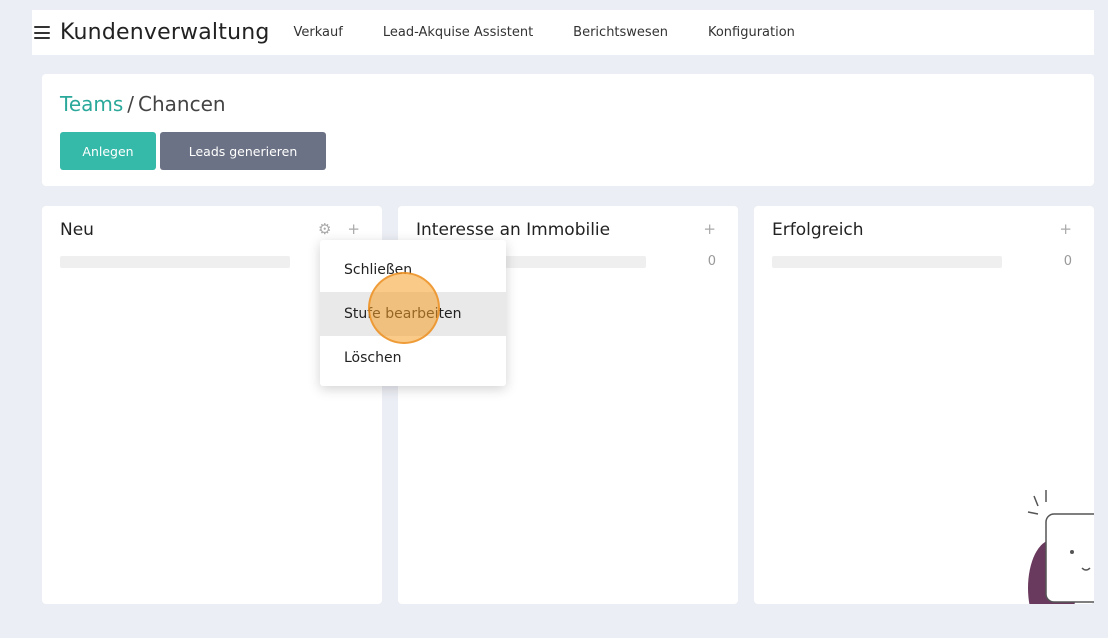 Image resolution: width=1108 pixels, height=638 pixels. What do you see at coordinates (42, 32) in the screenshot?
I see `hamburger-icon` at bounding box center [42, 32].